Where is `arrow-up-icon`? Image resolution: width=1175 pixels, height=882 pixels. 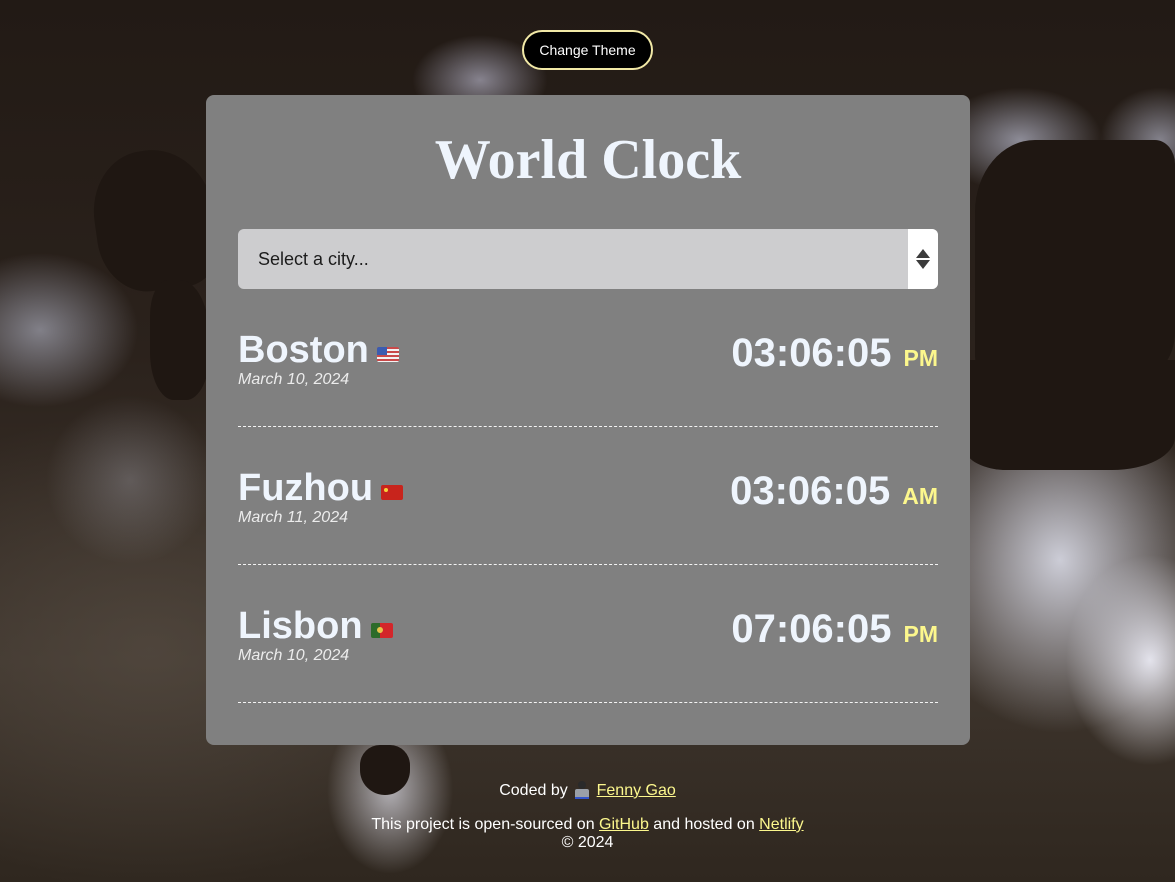 arrow-up-icon is located at coordinates (923, 253).